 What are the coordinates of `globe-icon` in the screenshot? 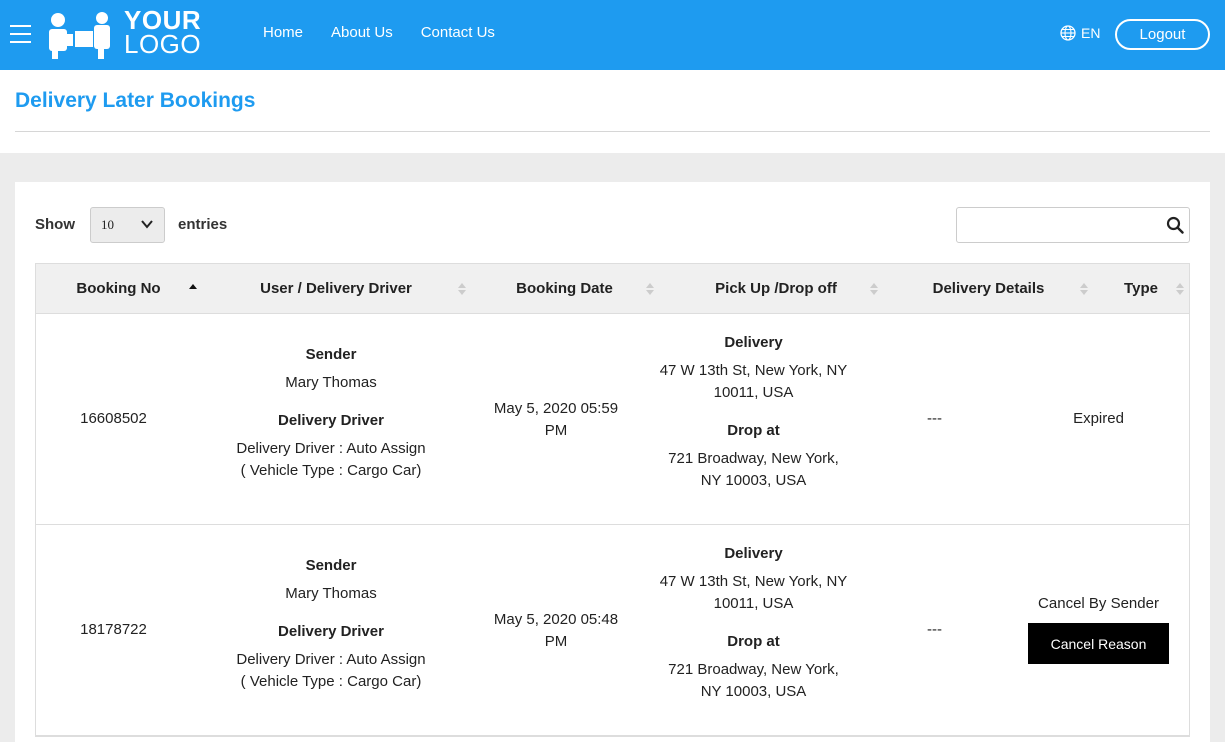 It's located at (1068, 33).